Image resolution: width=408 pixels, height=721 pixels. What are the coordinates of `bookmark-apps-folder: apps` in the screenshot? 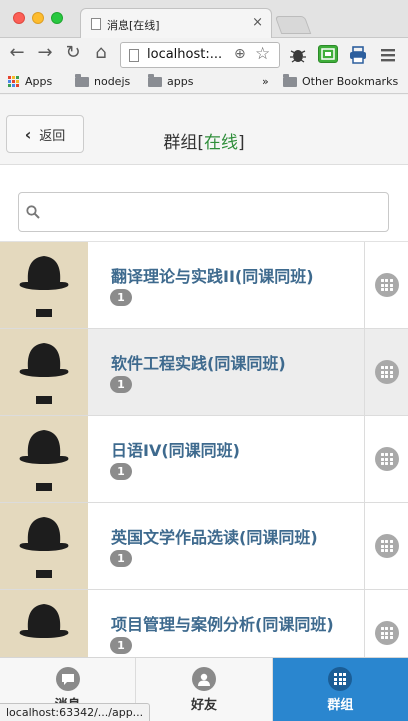 It's located at (171, 80).